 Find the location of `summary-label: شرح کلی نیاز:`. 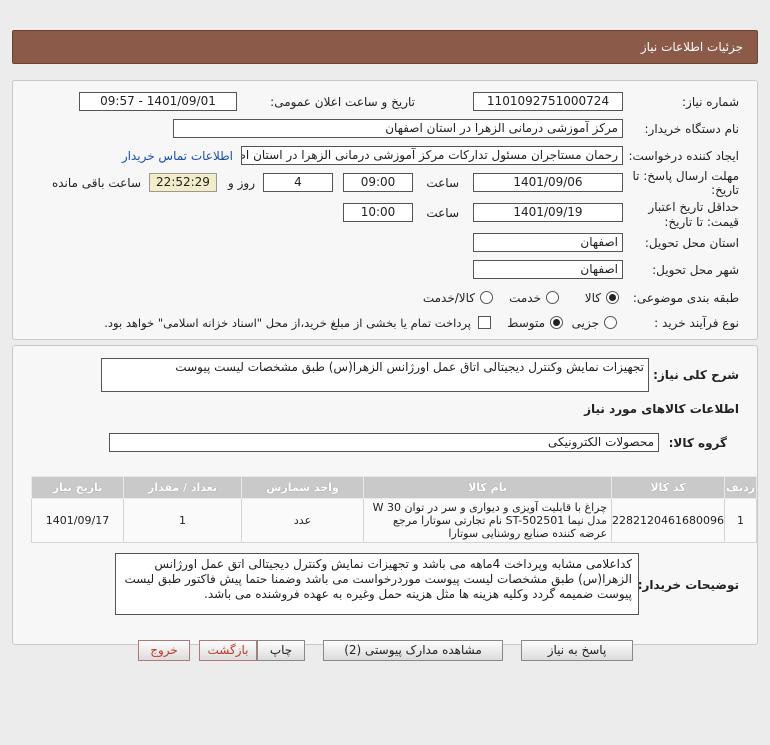

summary-label: شرح کلی نیاز: is located at coordinates (696, 375).